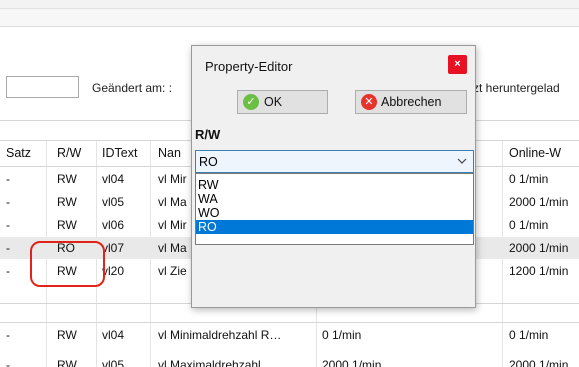 This screenshot has width=579, height=367. What do you see at coordinates (289, 18) in the screenshot?
I see `toolbar-band` at bounding box center [289, 18].